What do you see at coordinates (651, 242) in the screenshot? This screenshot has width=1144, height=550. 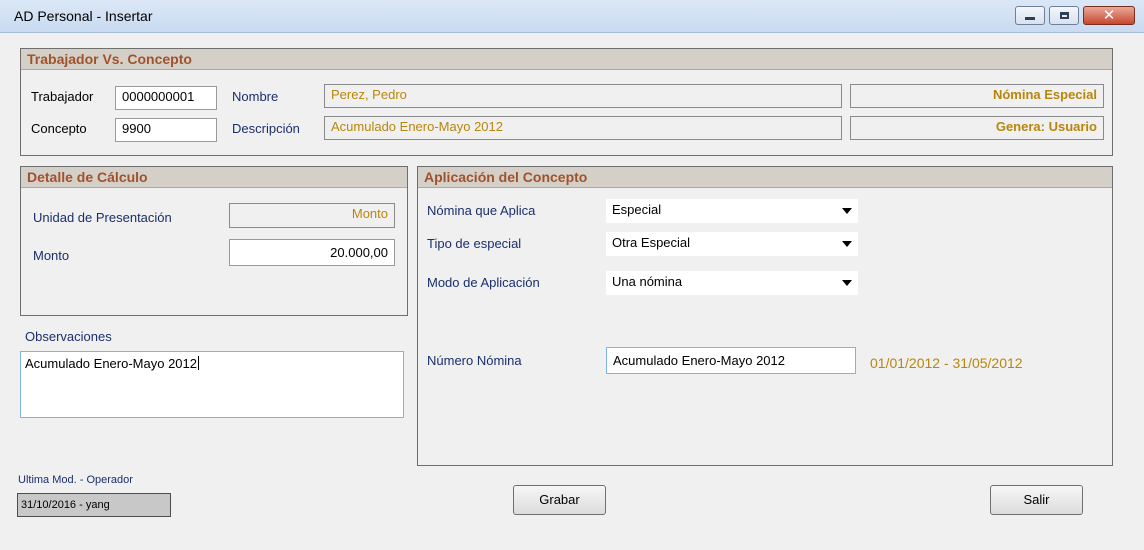 I see `tipo-especial-value: Otra Especial` at bounding box center [651, 242].